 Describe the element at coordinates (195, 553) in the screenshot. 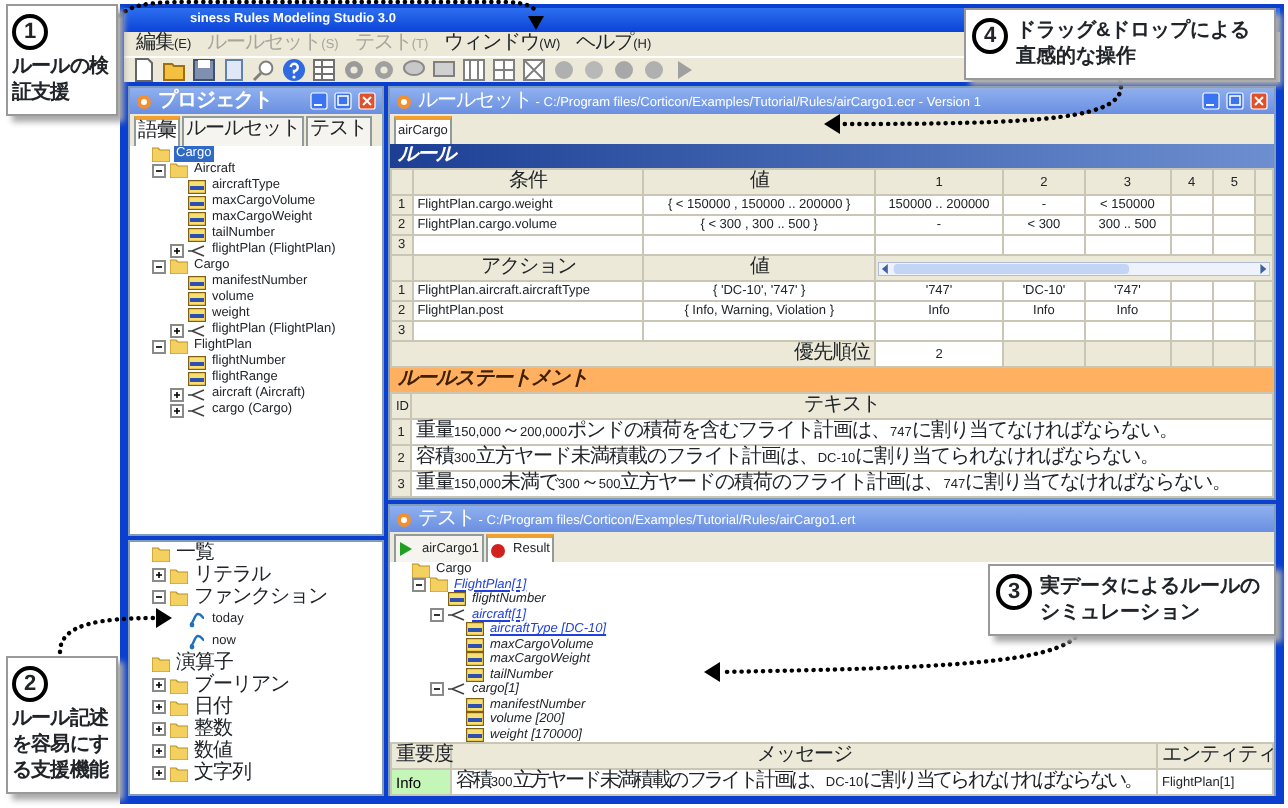

I see `tree-item: 一覧` at that location.